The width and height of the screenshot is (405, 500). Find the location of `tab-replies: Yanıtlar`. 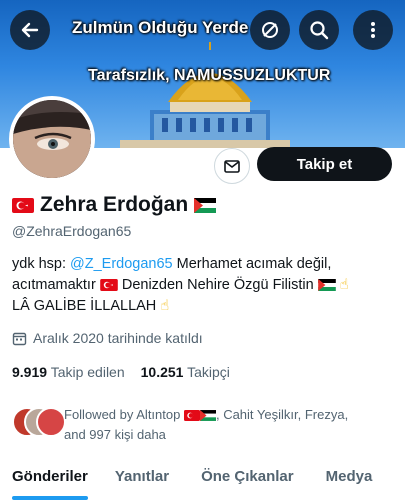

tab-replies: Yanıtlar is located at coordinates (142, 479).